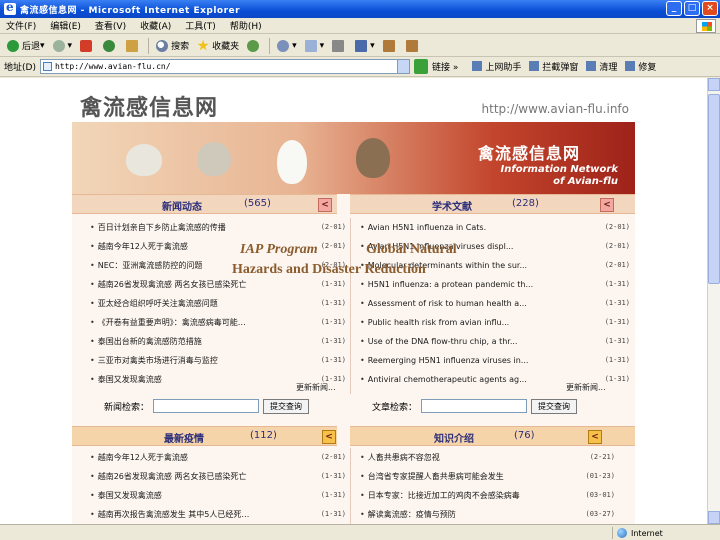 The height and width of the screenshot is (540, 720). I want to click on menu-tools: 工具(T), so click(200, 25).